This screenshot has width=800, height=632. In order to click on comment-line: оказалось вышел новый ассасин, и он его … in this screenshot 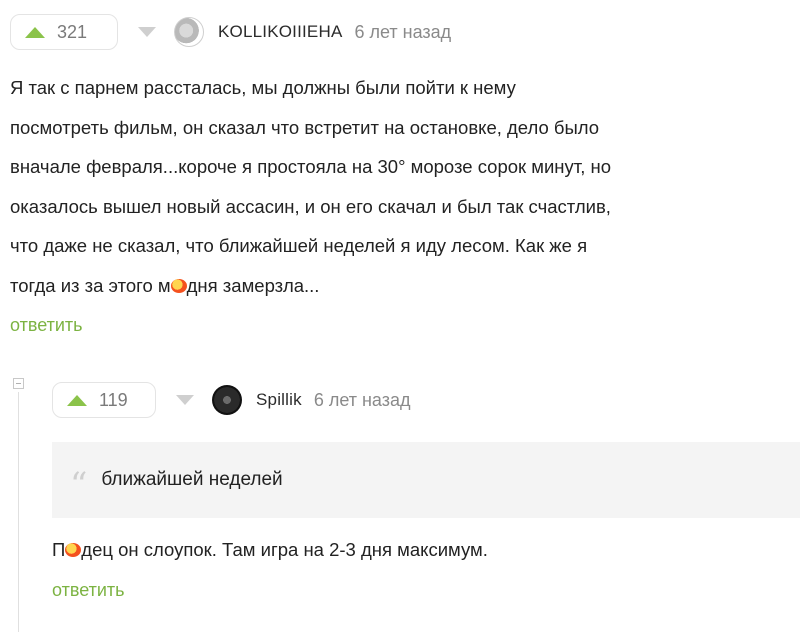, I will do `click(310, 206)`.